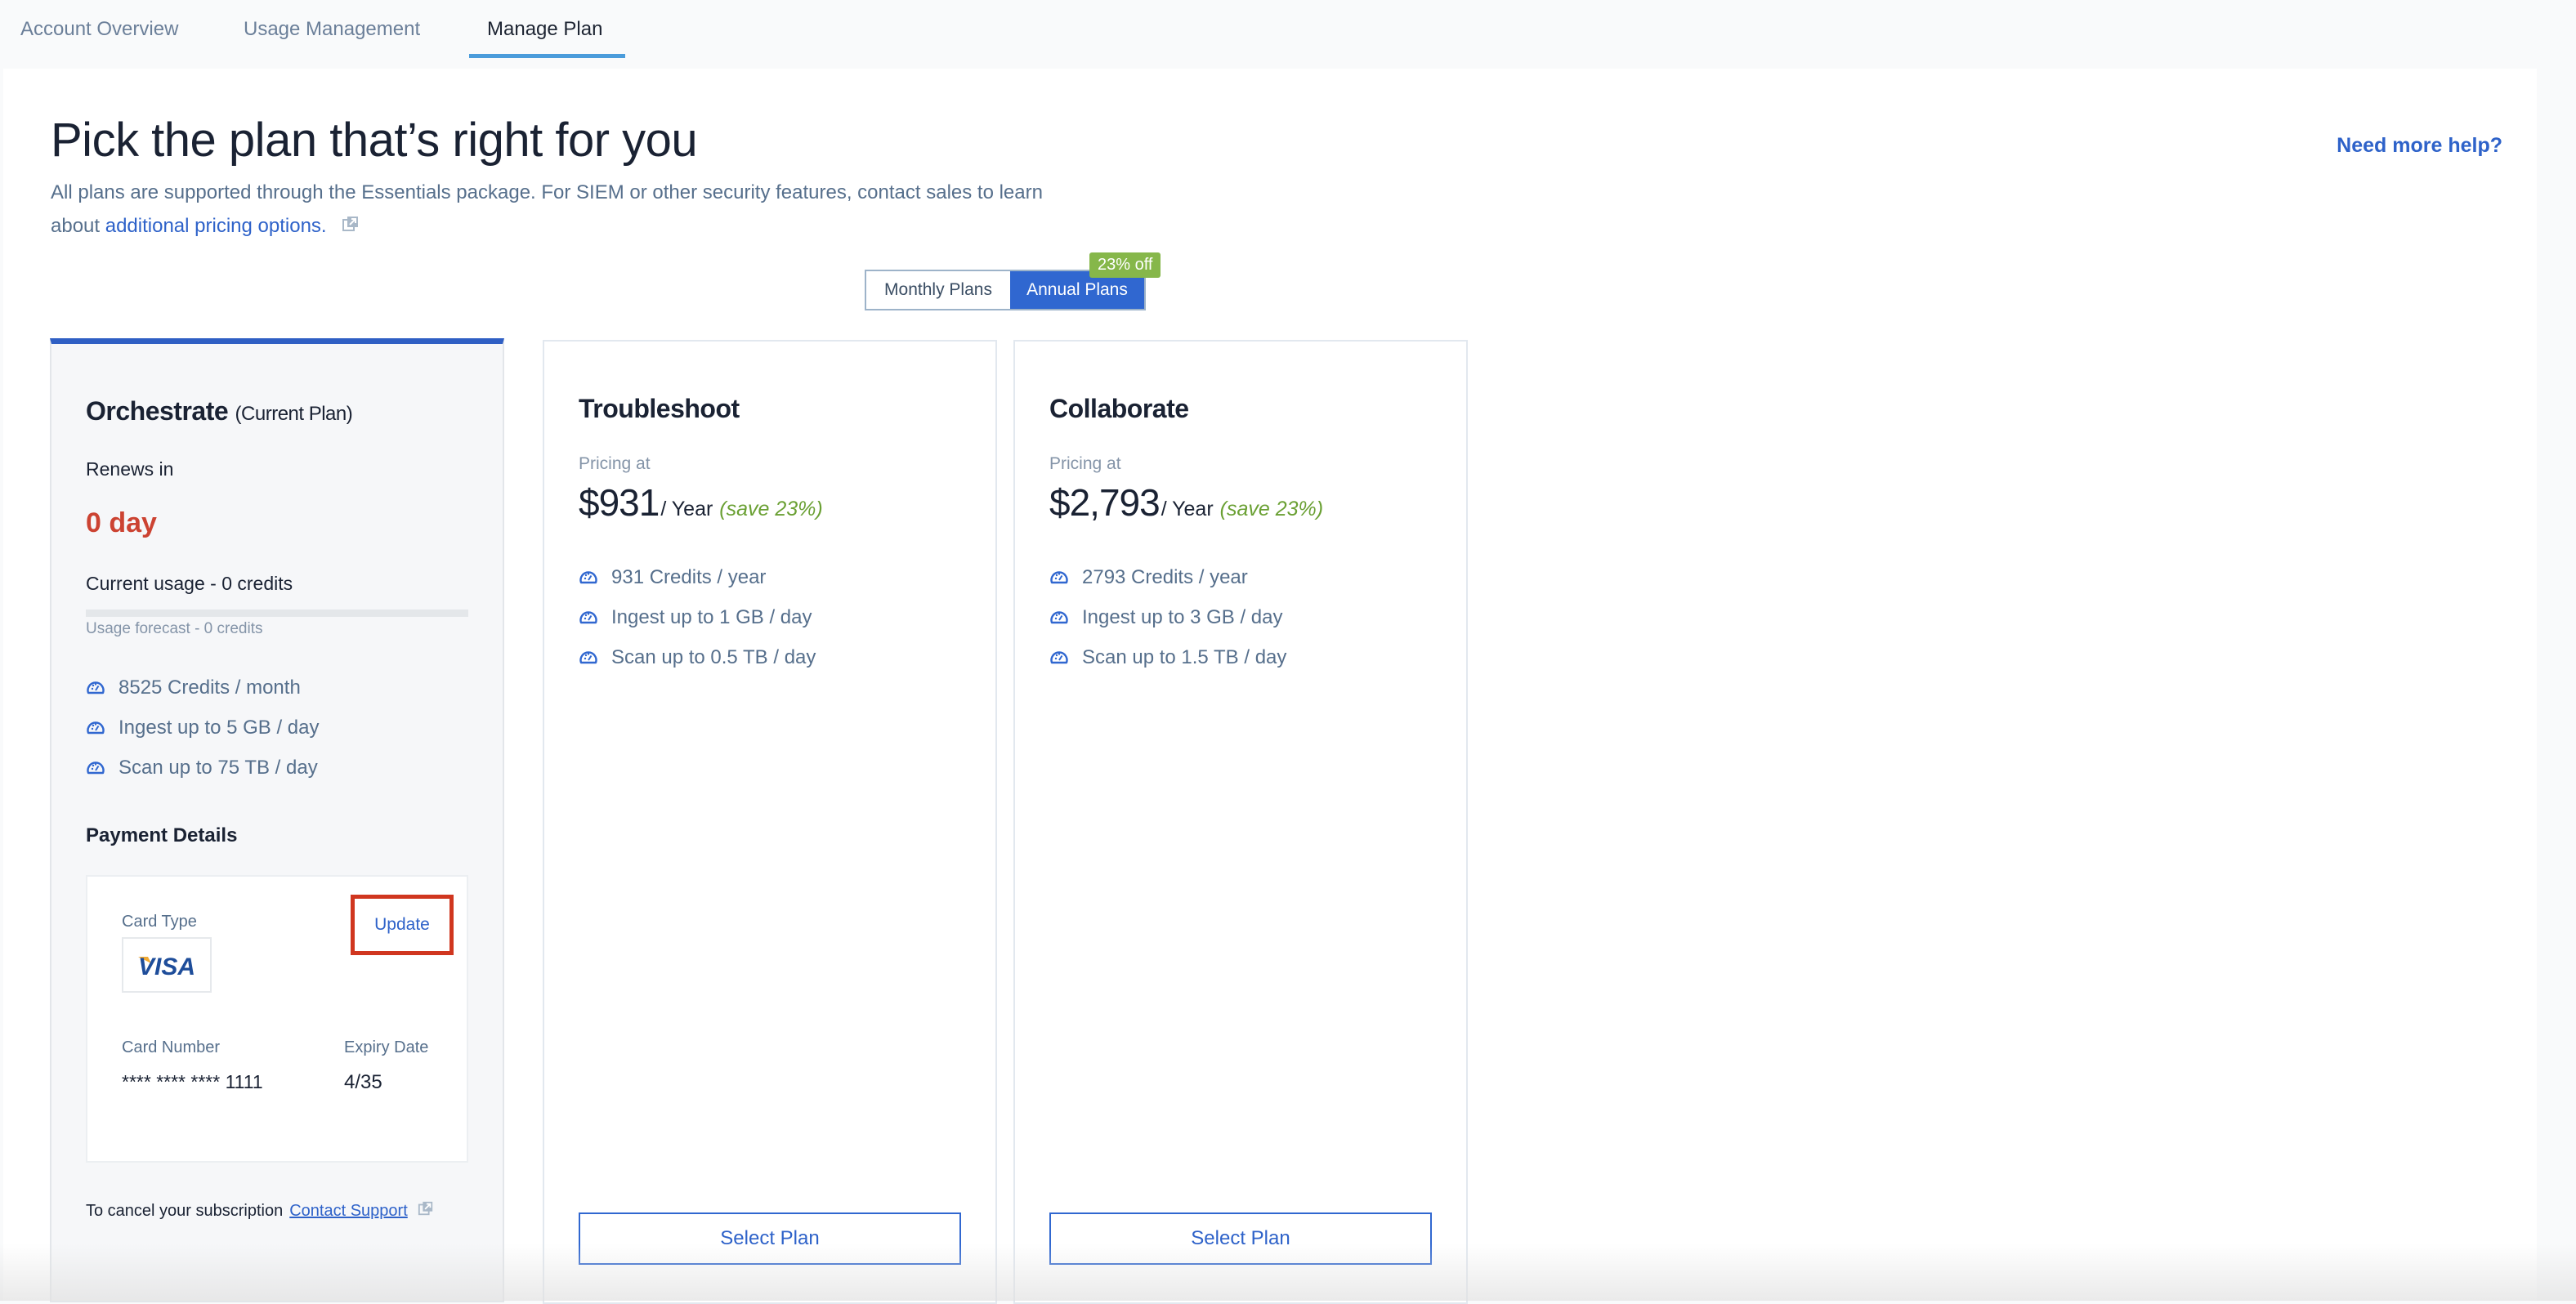 This screenshot has width=2576, height=1304. What do you see at coordinates (697, 657) in the screenshot?
I see `feature-item: Scan up to 0.5 TB / day` at bounding box center [697, 657].